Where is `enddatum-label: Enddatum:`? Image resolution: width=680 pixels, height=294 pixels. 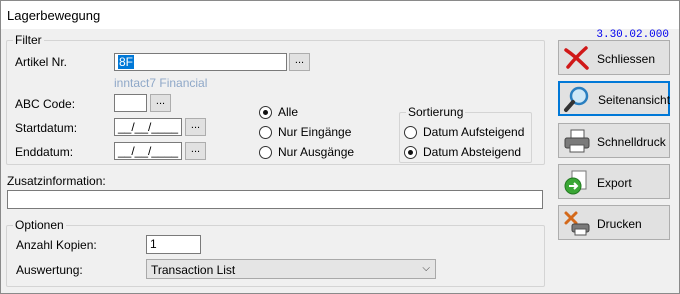 enddatum-label: Enddatum: is located at coordinates (44, 152).